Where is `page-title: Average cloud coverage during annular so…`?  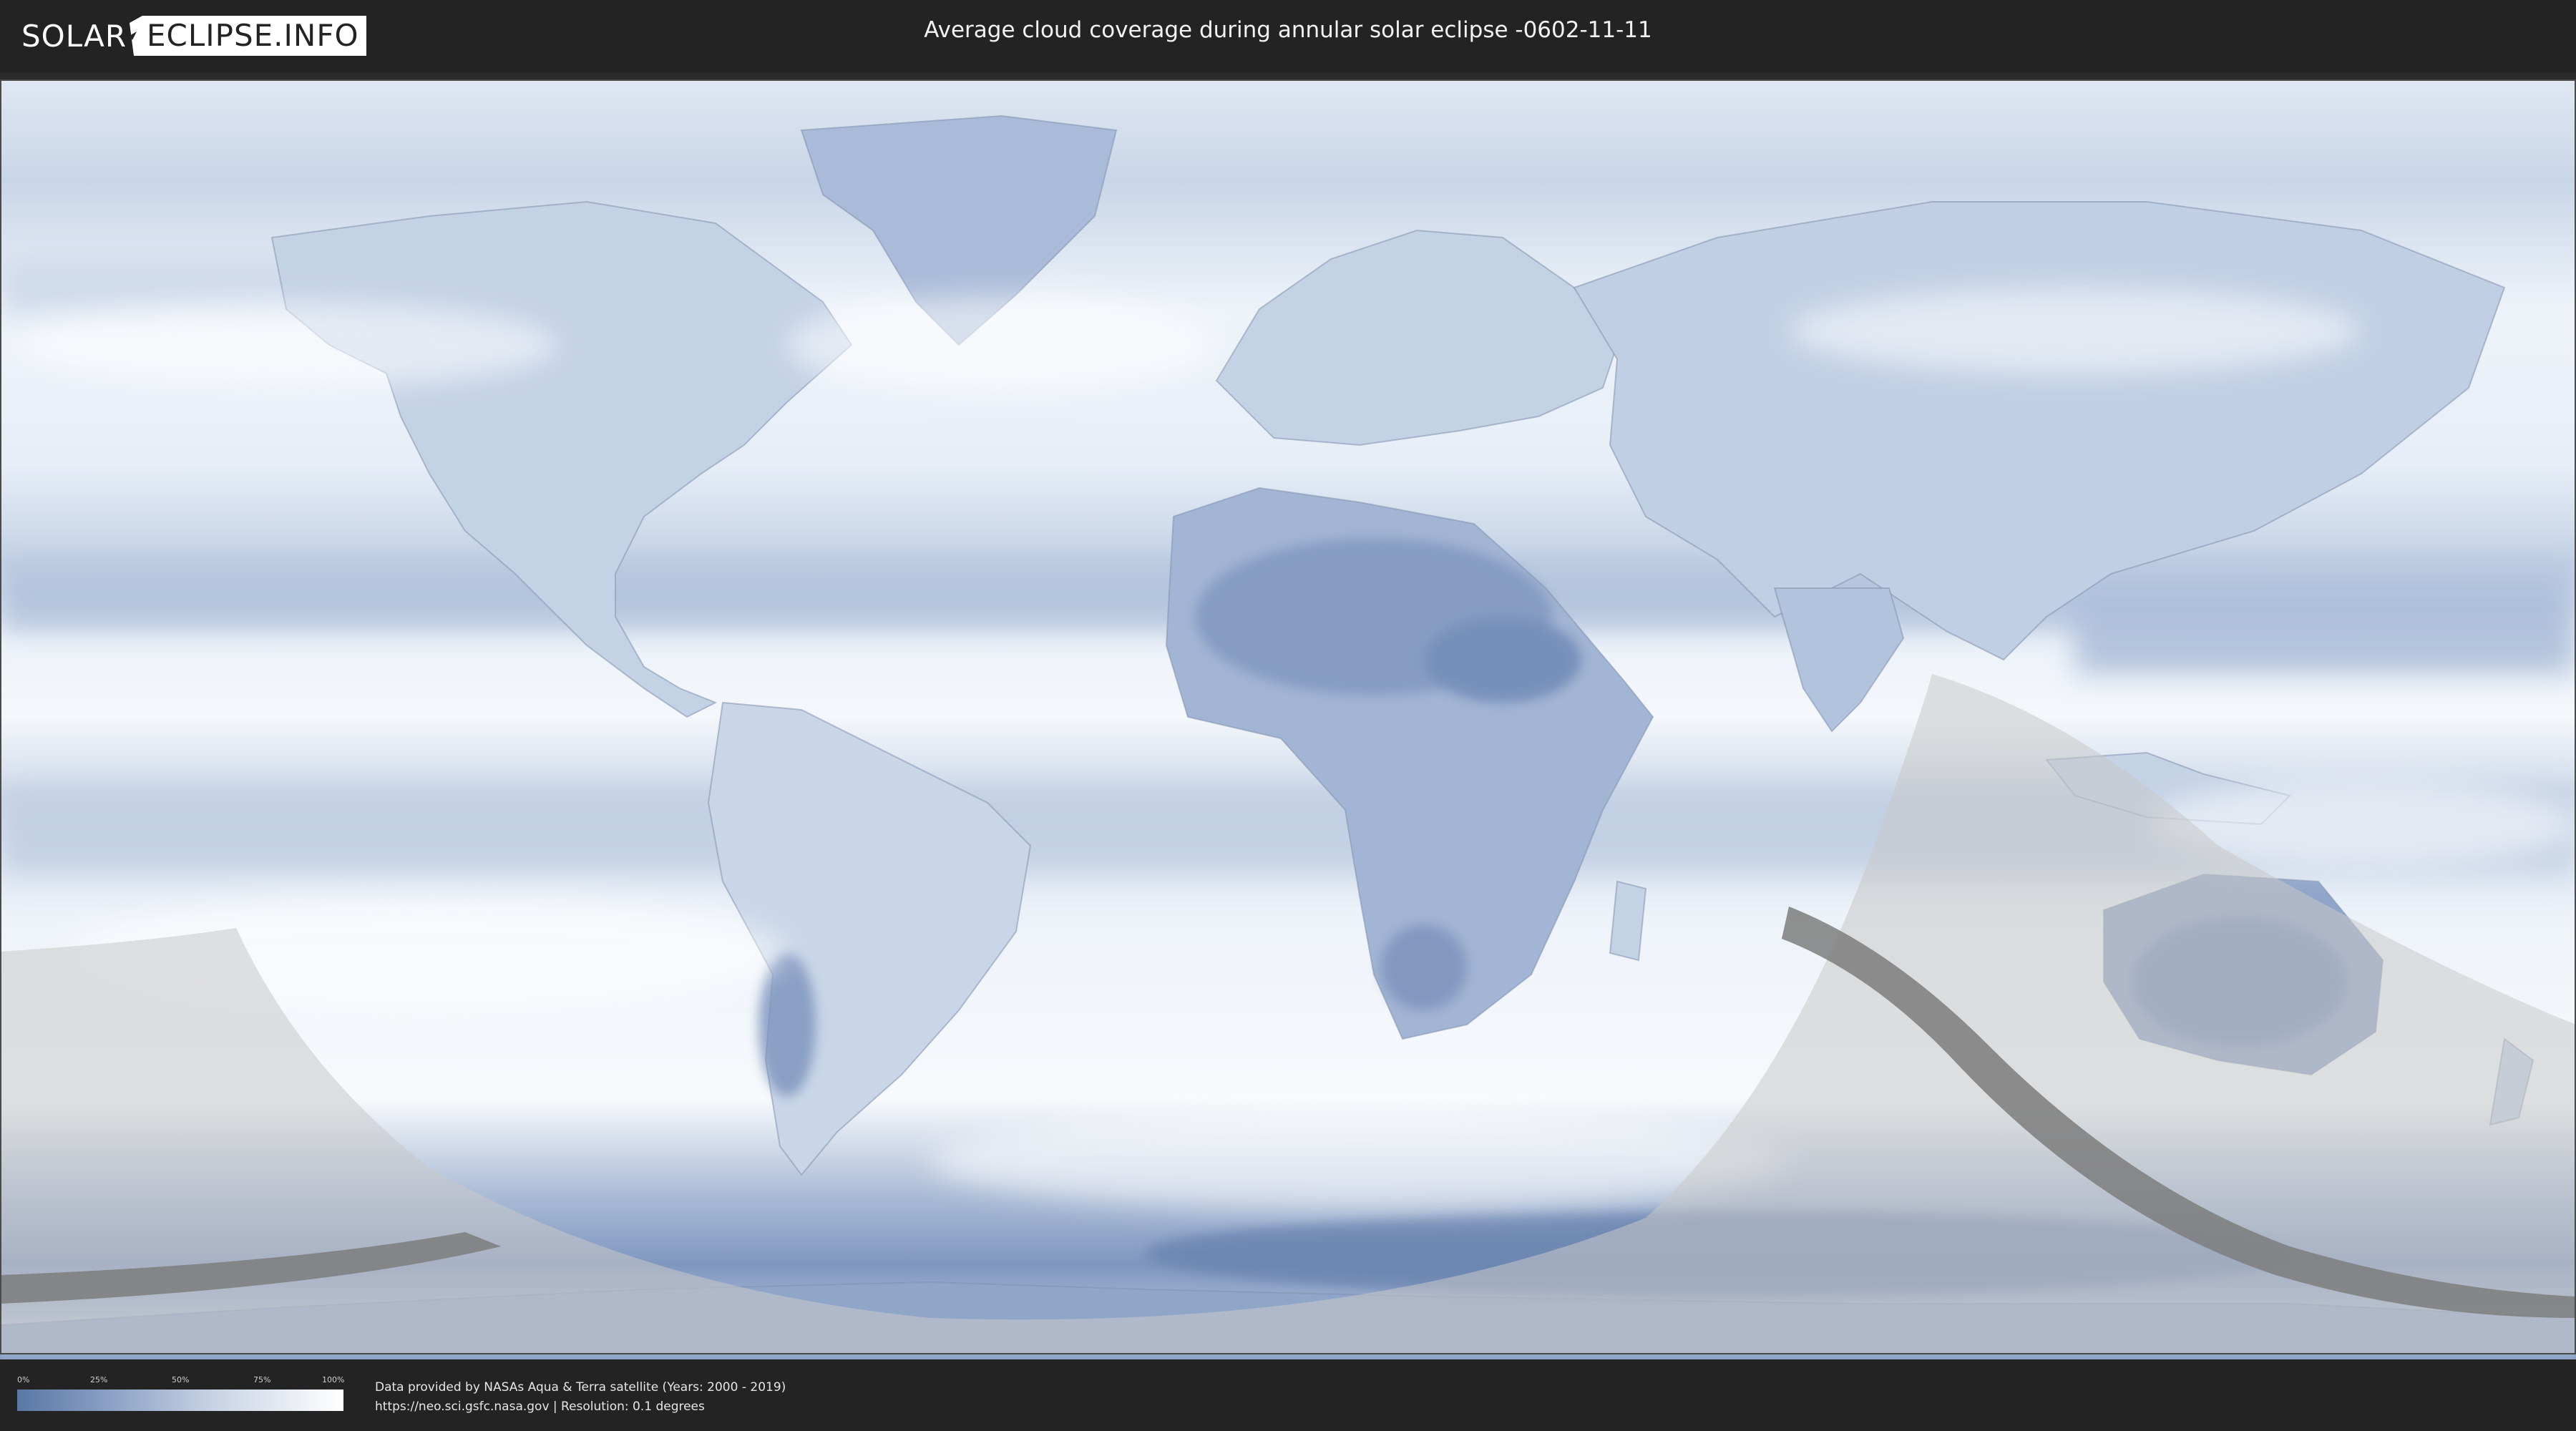 page-title: Average cloud coverage during annular so… is located at coordinates (1288, 30).